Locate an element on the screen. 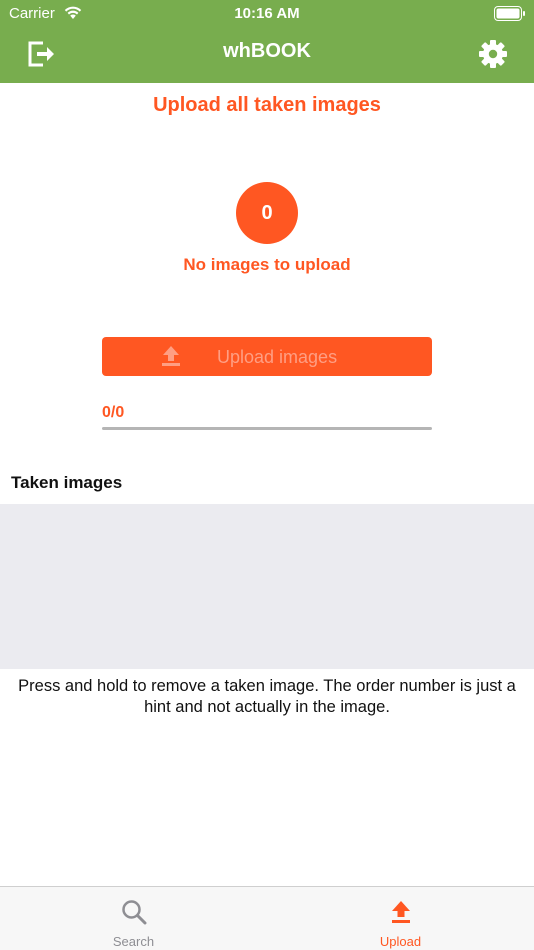 The width and height of the screenshot is (534, 950). app-header: Carrier 10:16 AM whBOOK is located at coordinates (267, 41).